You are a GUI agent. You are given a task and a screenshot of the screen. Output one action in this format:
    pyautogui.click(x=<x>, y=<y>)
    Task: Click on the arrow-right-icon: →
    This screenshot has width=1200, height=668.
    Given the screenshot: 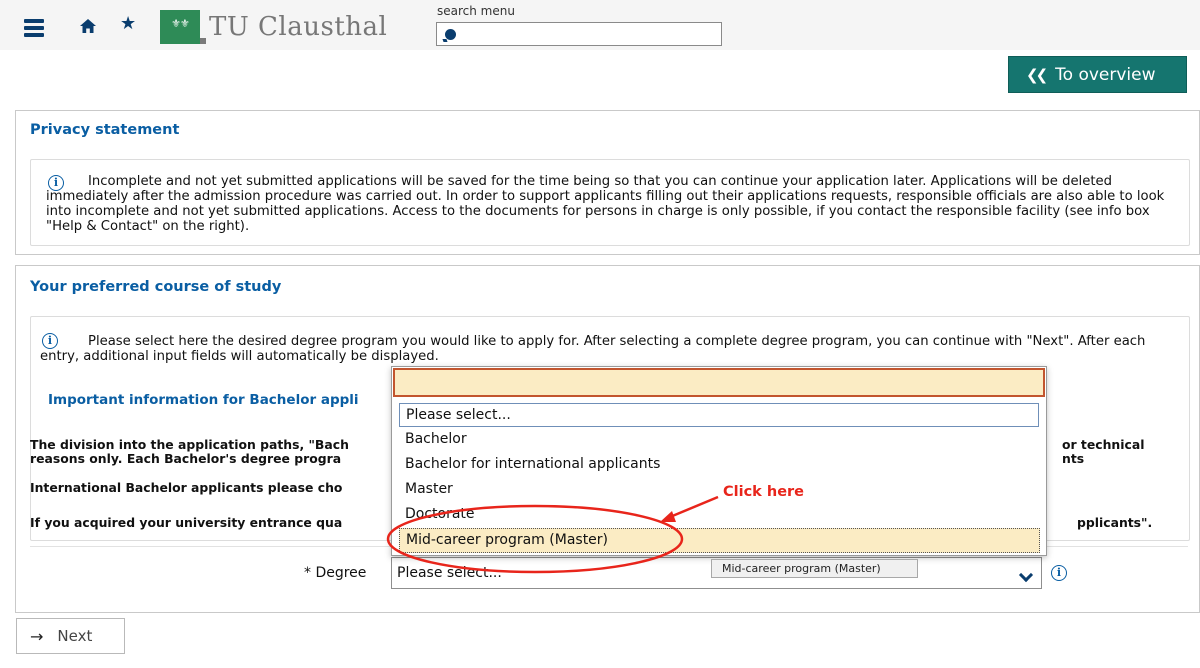 What is the action you would take?
    pyautogui.click(x=37, y=636)
    